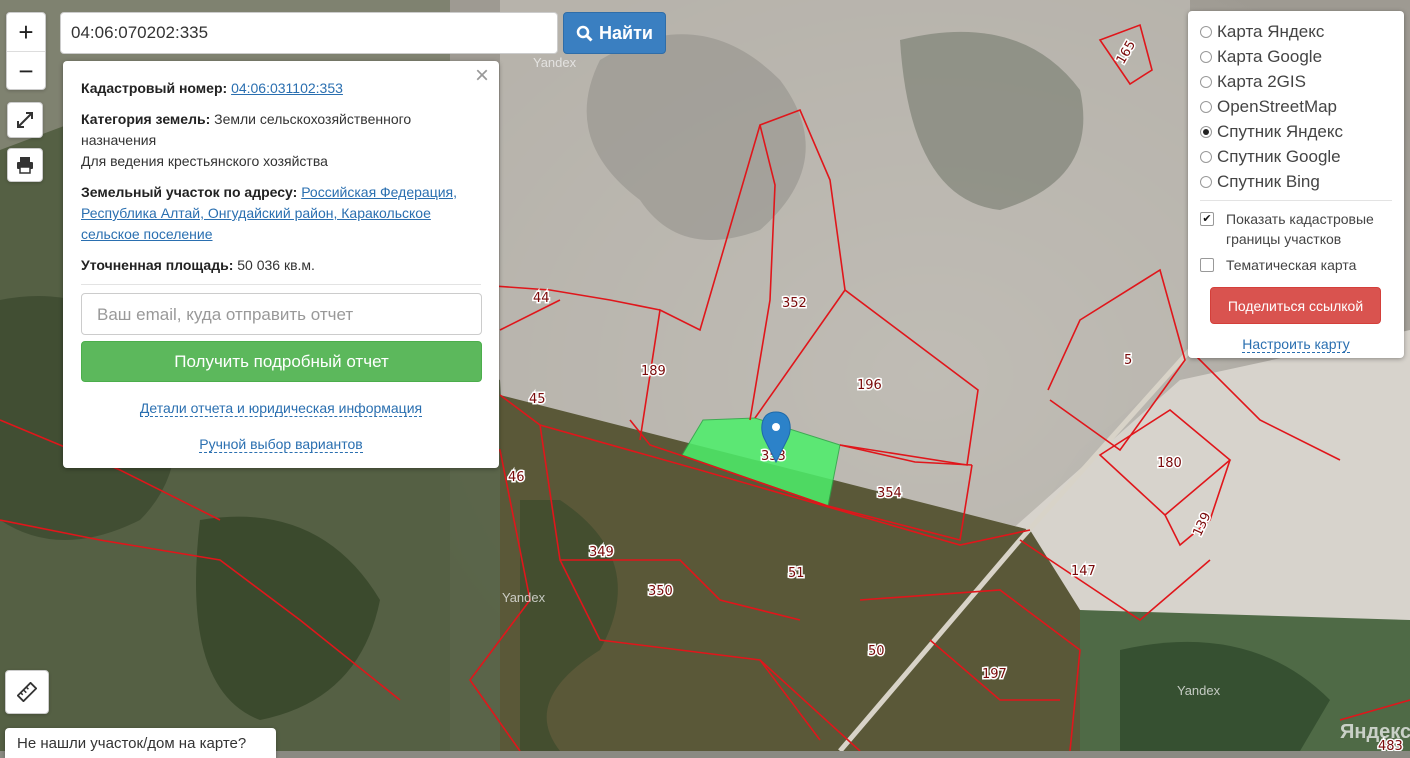 This screenshot has height=758, width=1410. What do you see at coordinates (204, 161) in the screenshot?
I see `land-use-value: Для ведения крестьянского хозяйства` at bounding box center [204, 161].